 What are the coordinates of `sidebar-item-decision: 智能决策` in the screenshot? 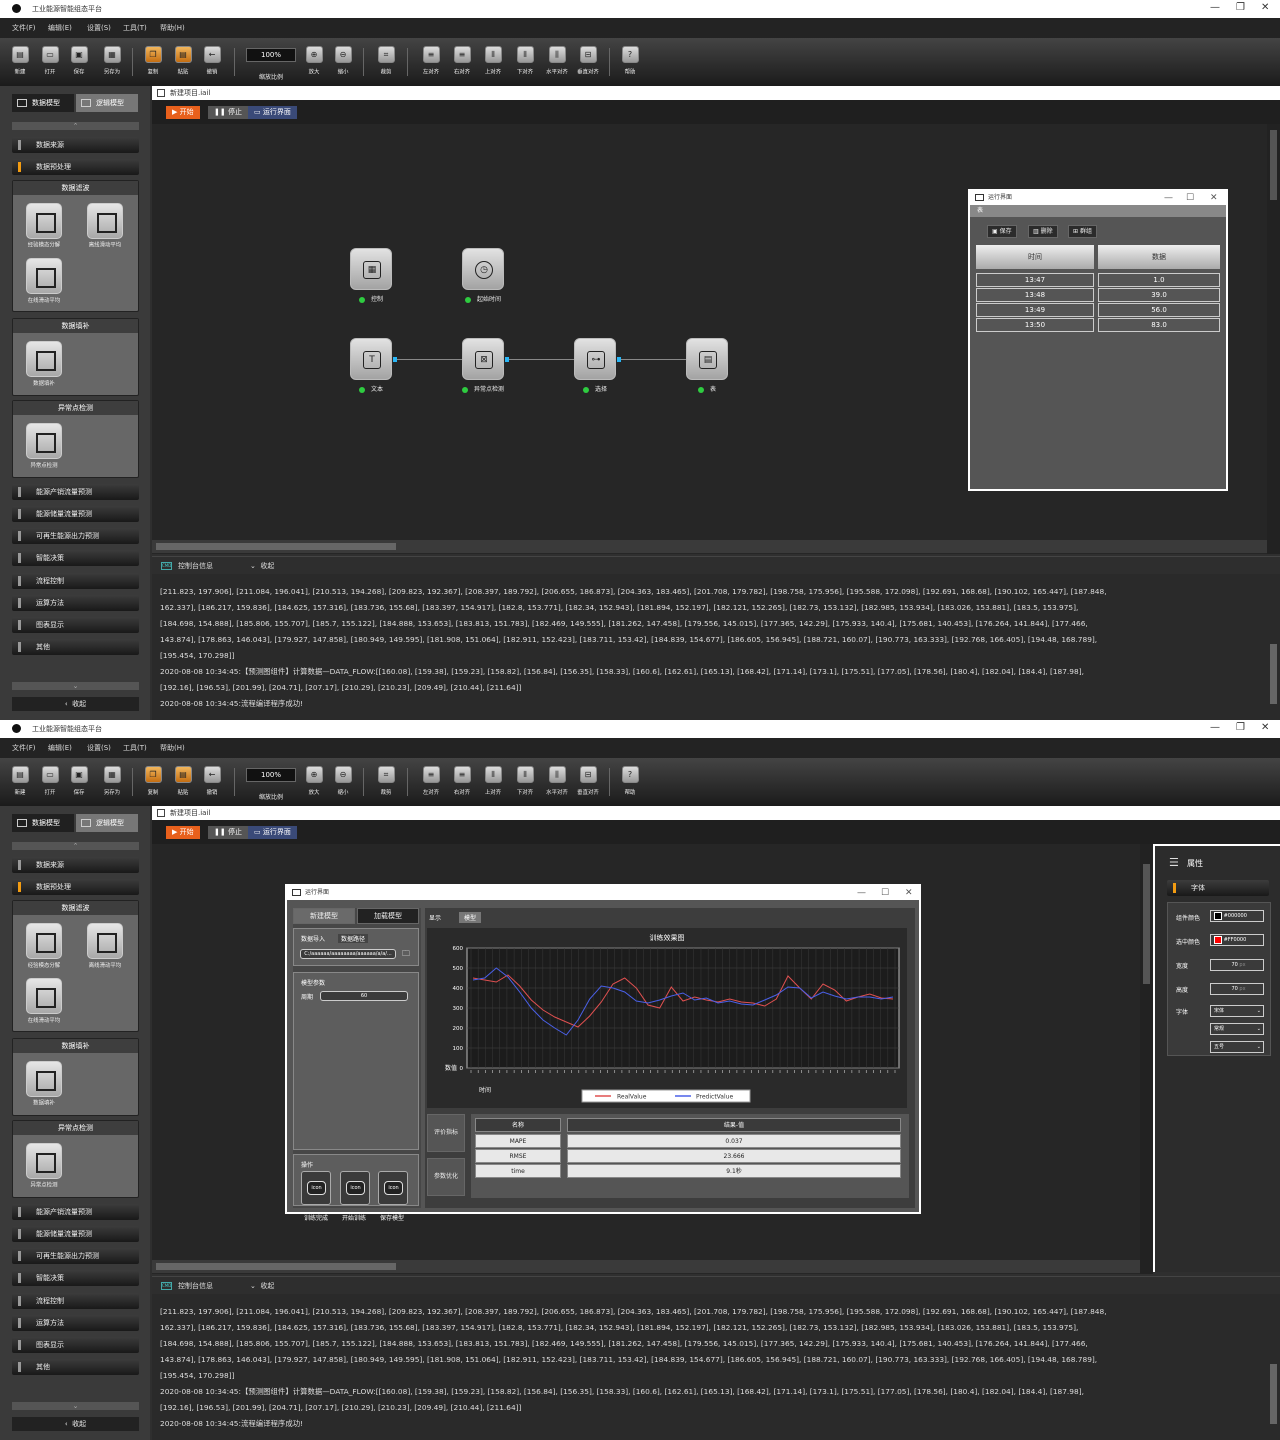 It's located at (75, 1278).